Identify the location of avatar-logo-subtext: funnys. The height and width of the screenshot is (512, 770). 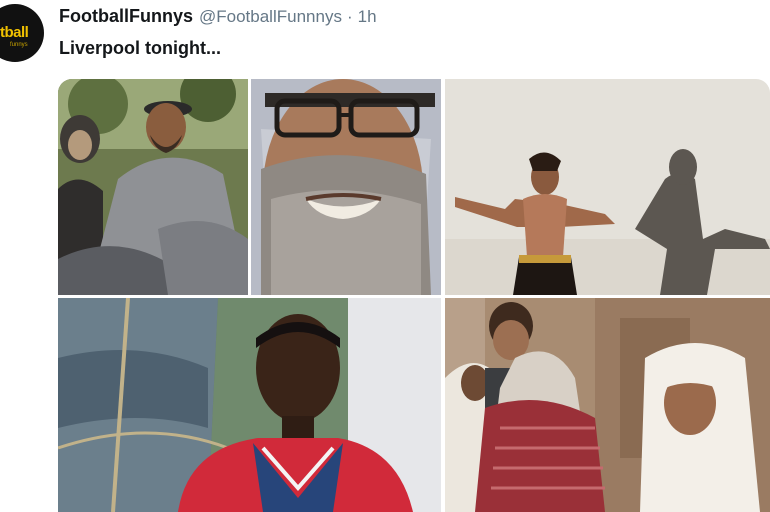
(19, 45).